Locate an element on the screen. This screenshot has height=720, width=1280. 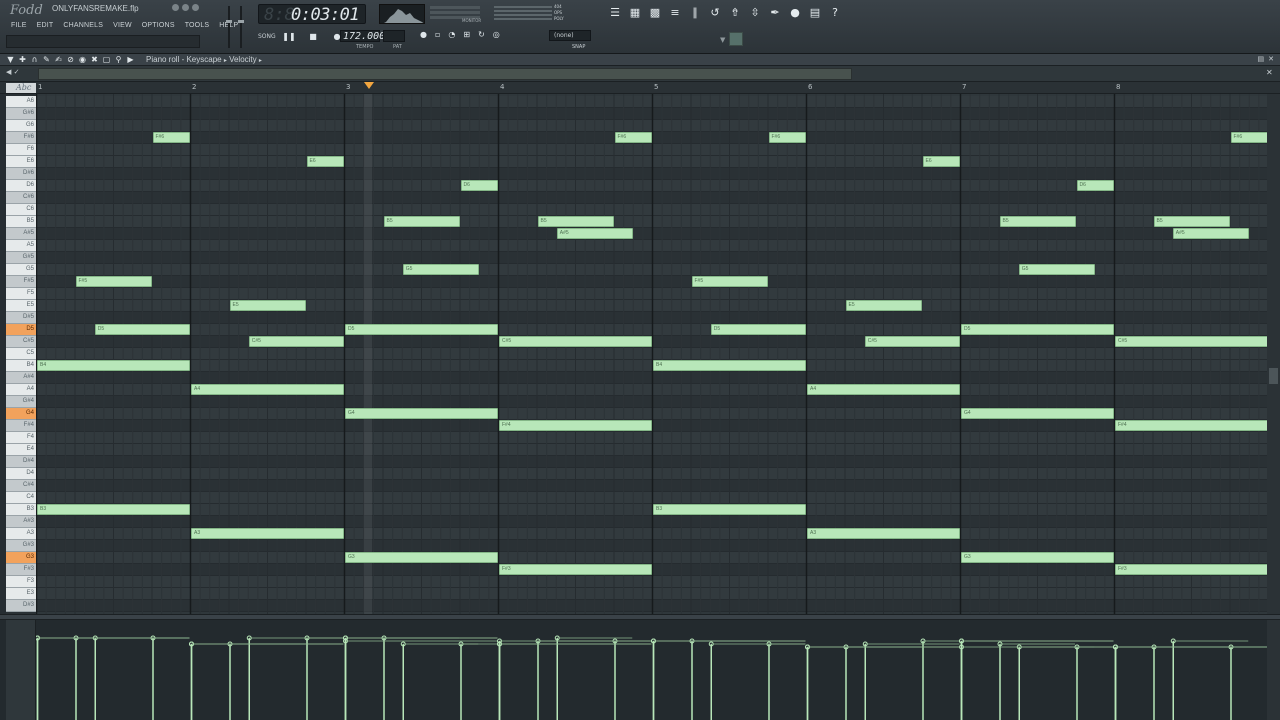
bar-number: 5 is located at coordinates (656, 87).